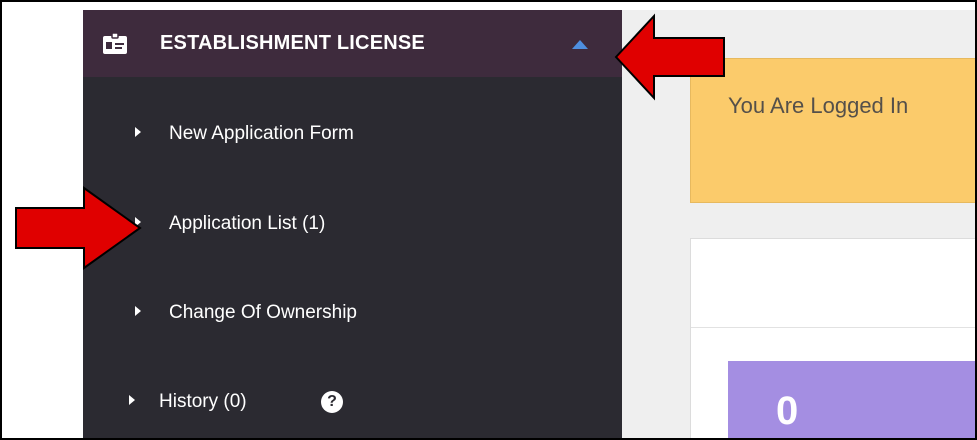  I want to click on stat-card: 0, so click(852, 400).